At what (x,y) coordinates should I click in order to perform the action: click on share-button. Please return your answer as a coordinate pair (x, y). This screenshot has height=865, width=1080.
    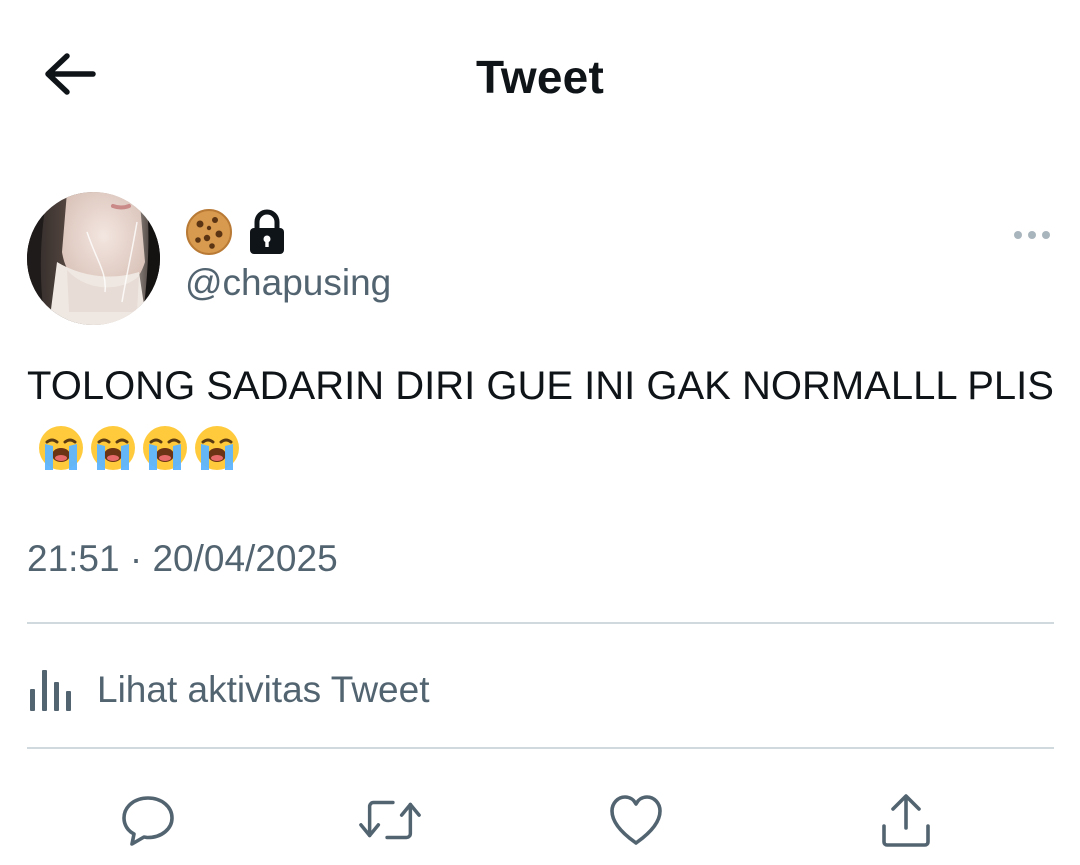
    Looking at the image, I should click on (906, 820).